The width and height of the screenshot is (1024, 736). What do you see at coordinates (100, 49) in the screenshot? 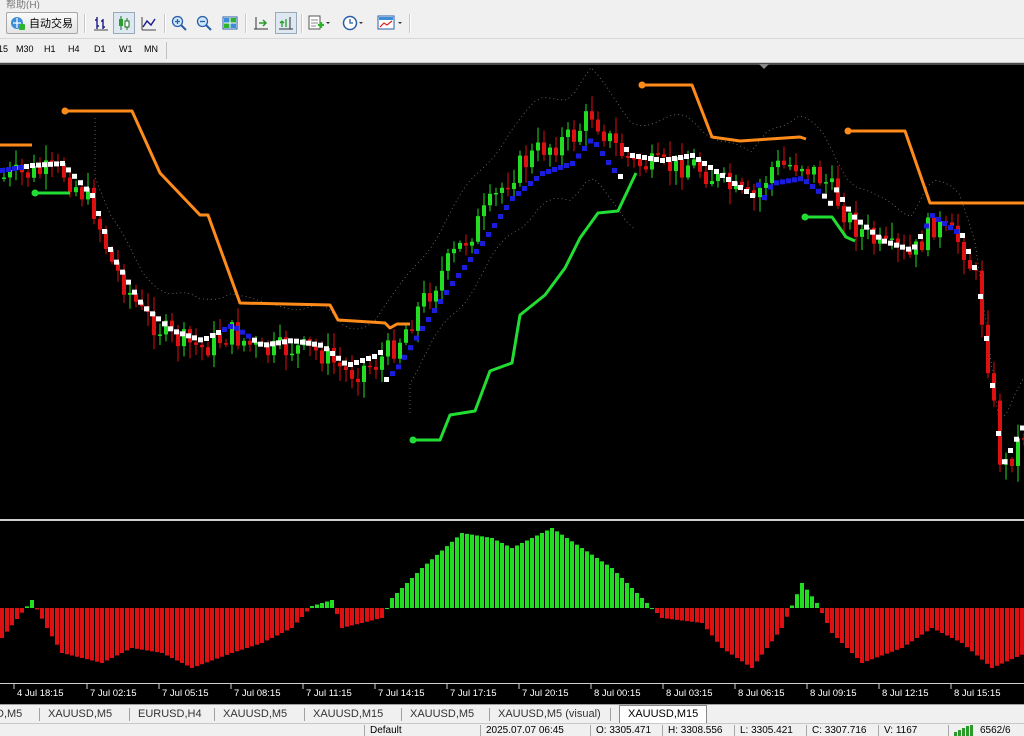
I see `timeframe-d1: D1` at bounding box center [100, 49].